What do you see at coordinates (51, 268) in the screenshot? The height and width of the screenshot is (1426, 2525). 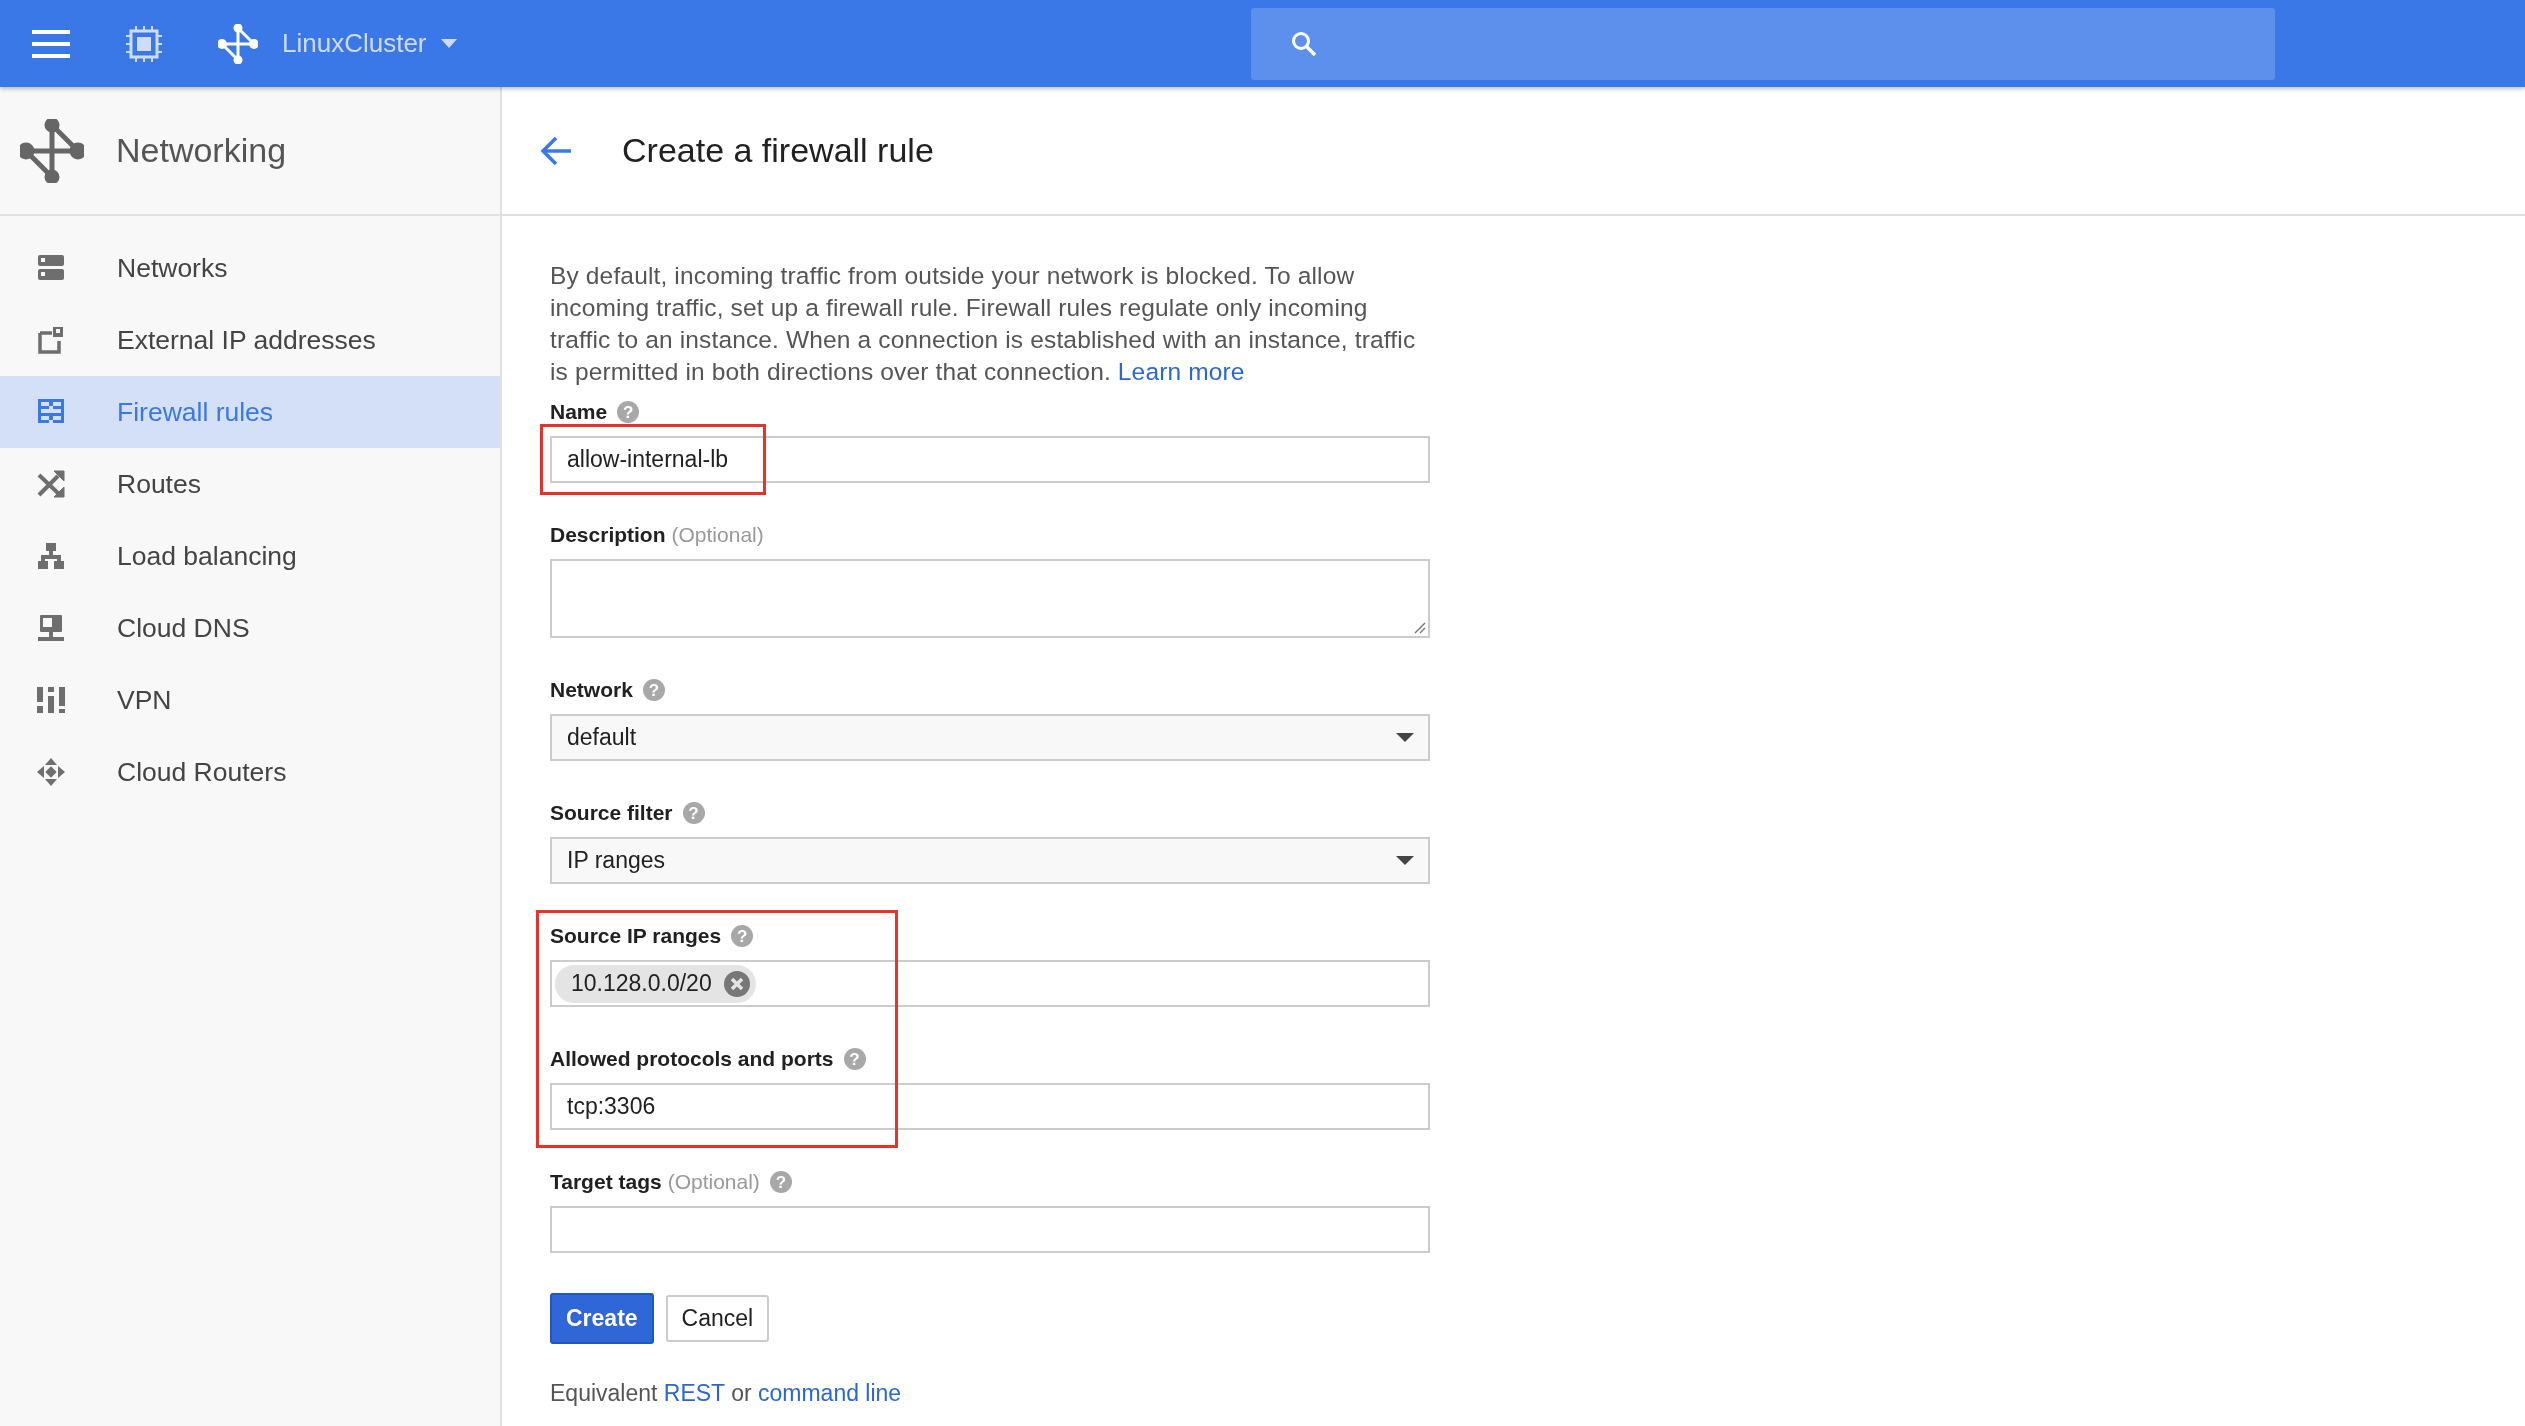 I see `server-icon` at bounding box center [51, 268].